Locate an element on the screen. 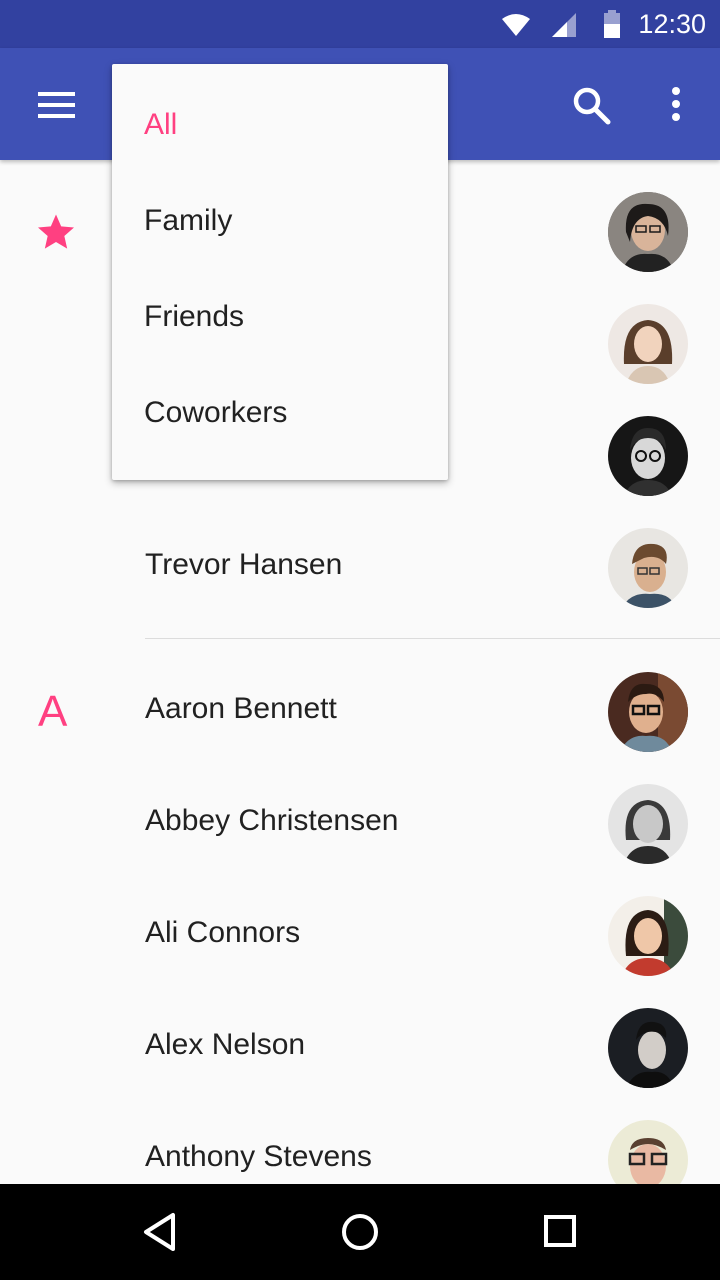  signal-icon is located at coordinates (564, 25).